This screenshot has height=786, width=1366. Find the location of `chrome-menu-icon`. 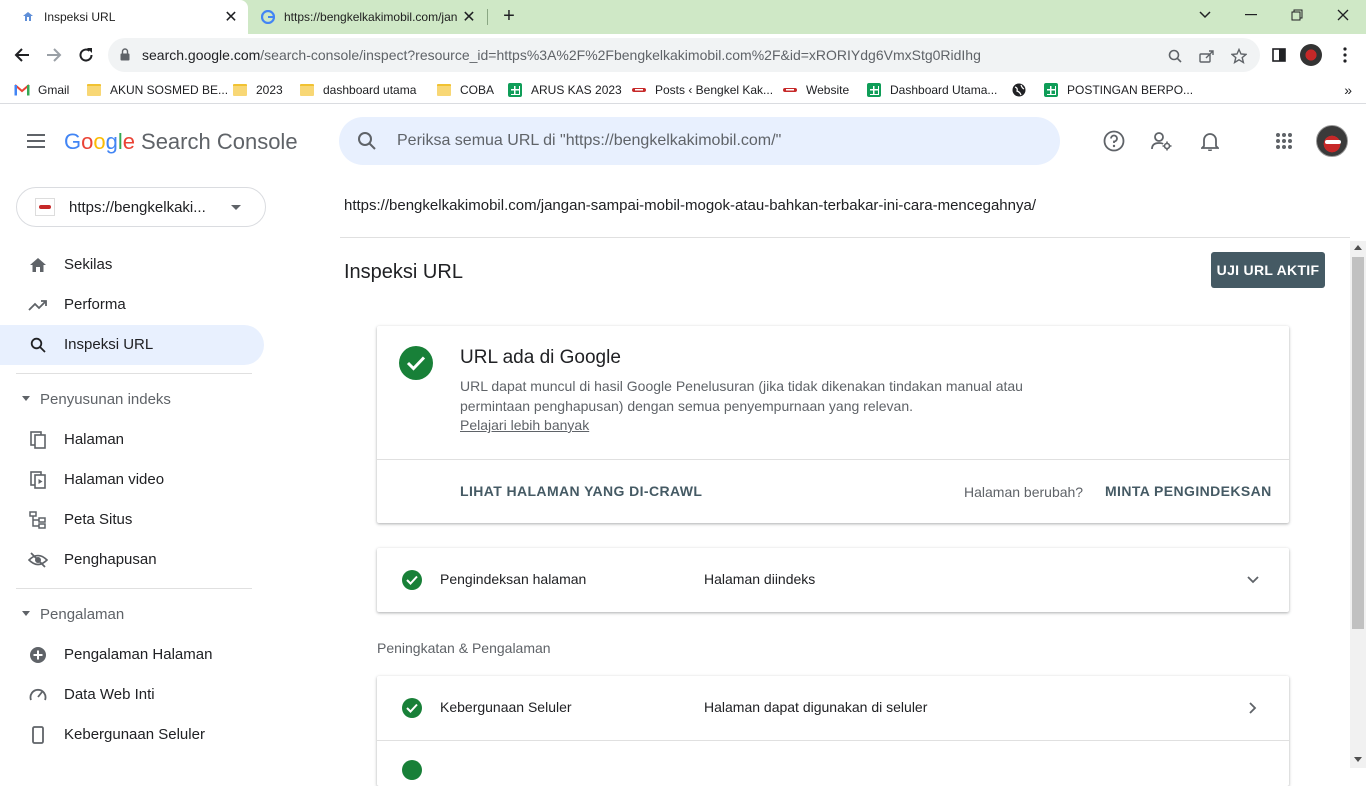

chrome-menu-icon is located at coordinates (1345, 55).